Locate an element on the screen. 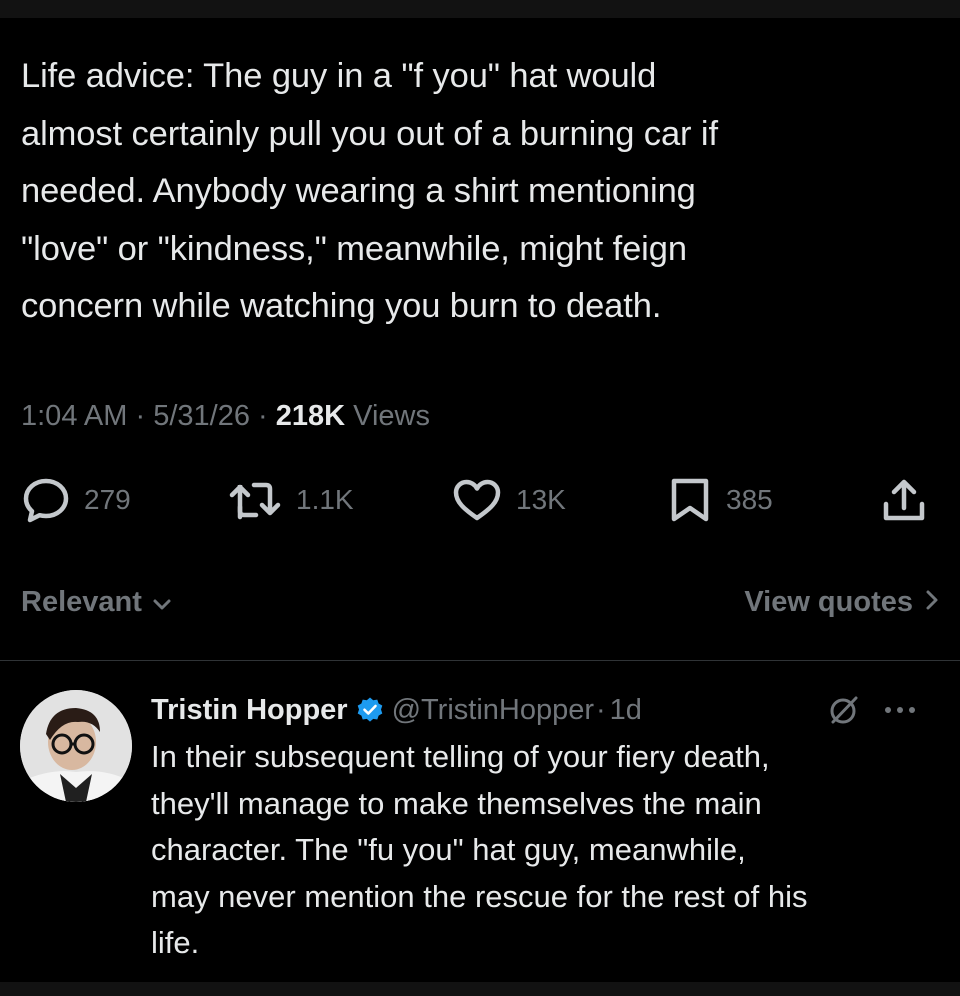 Image resolution: width=960 pixels, height=996 pixels. reply-header-actions is located at coordinates (871, 710).